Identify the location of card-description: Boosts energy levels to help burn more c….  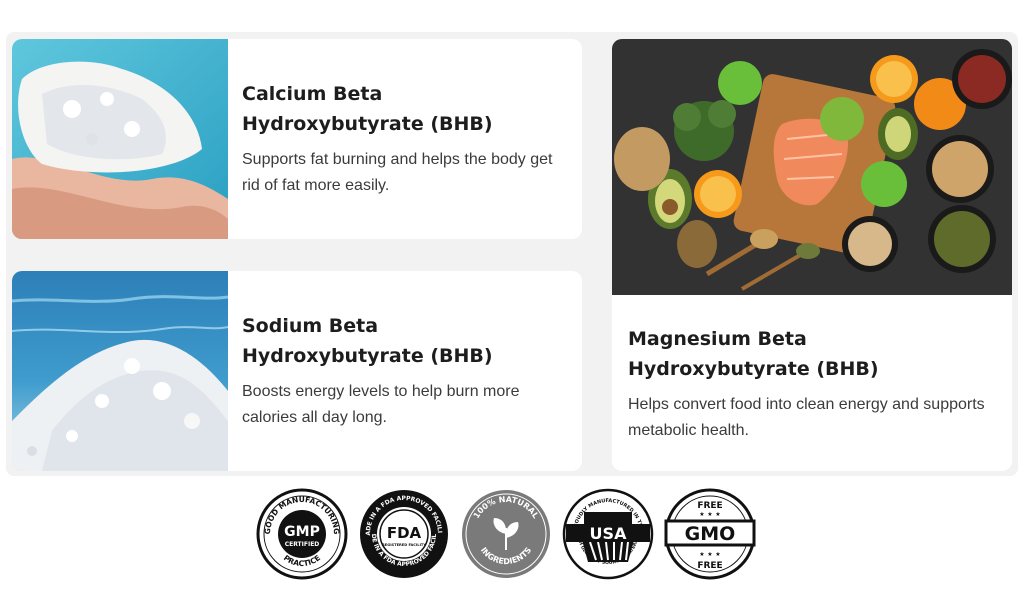
(381, 404).